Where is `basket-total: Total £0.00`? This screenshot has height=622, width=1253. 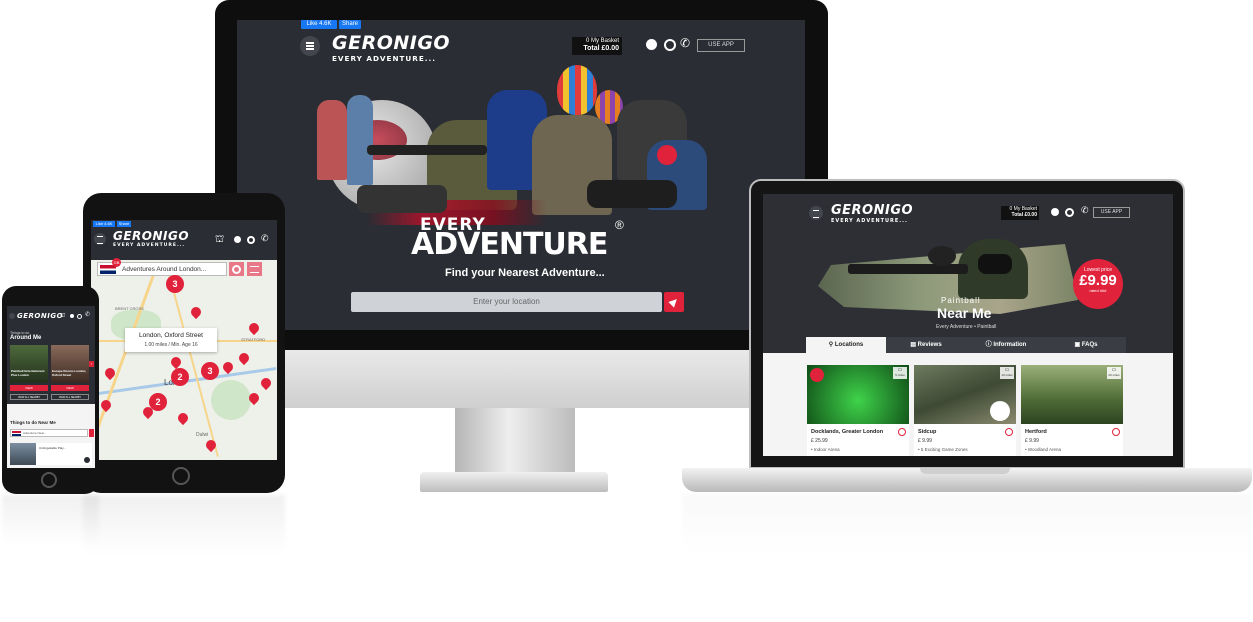
basket-total: Total £0.00 is located at coordinates (1024, 215).